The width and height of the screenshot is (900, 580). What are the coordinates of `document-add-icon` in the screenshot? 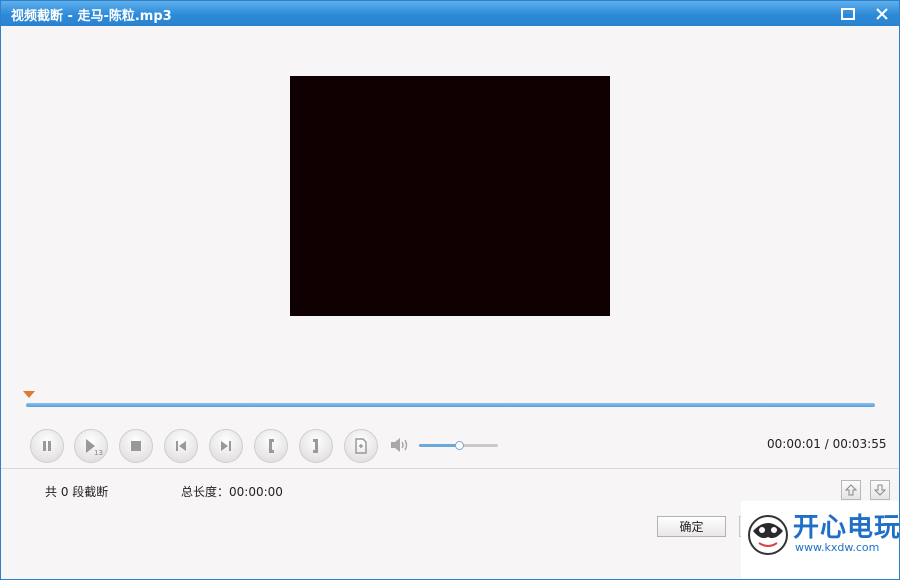 It's located at (361, 446).